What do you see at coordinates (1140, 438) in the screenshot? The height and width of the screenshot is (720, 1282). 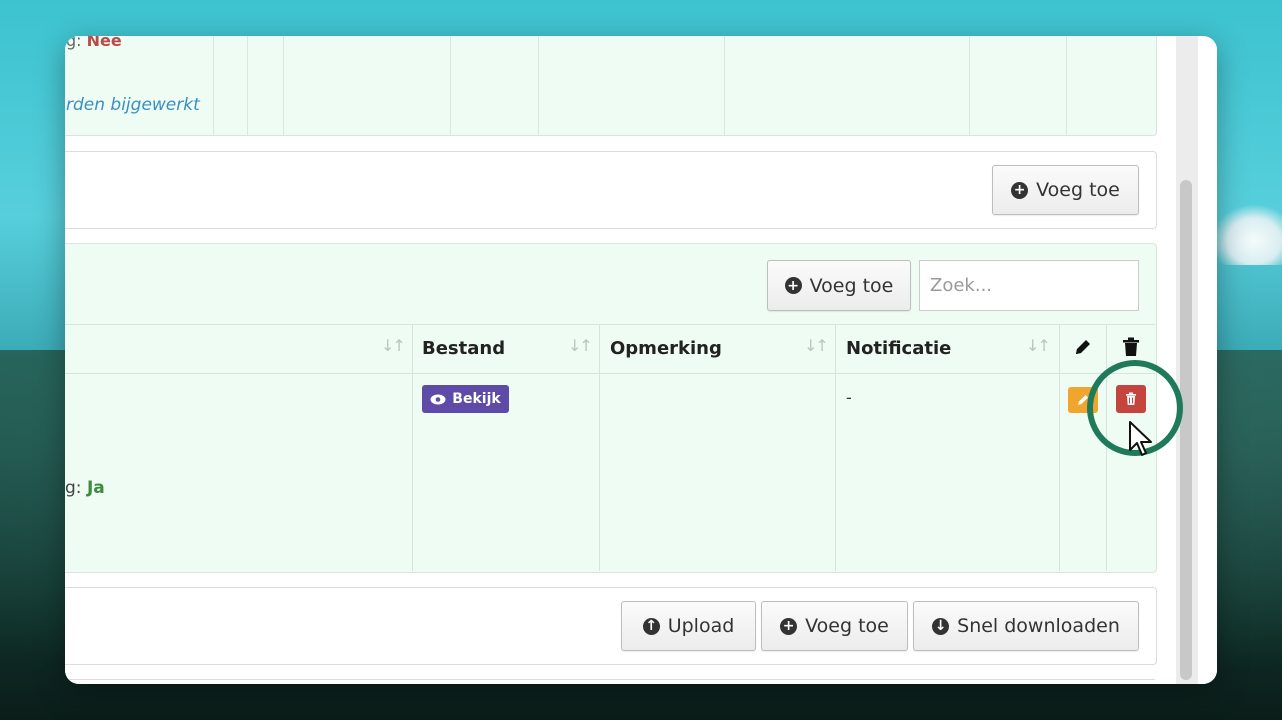 I see `cursor-icon` at bounding box center [1140, 438].